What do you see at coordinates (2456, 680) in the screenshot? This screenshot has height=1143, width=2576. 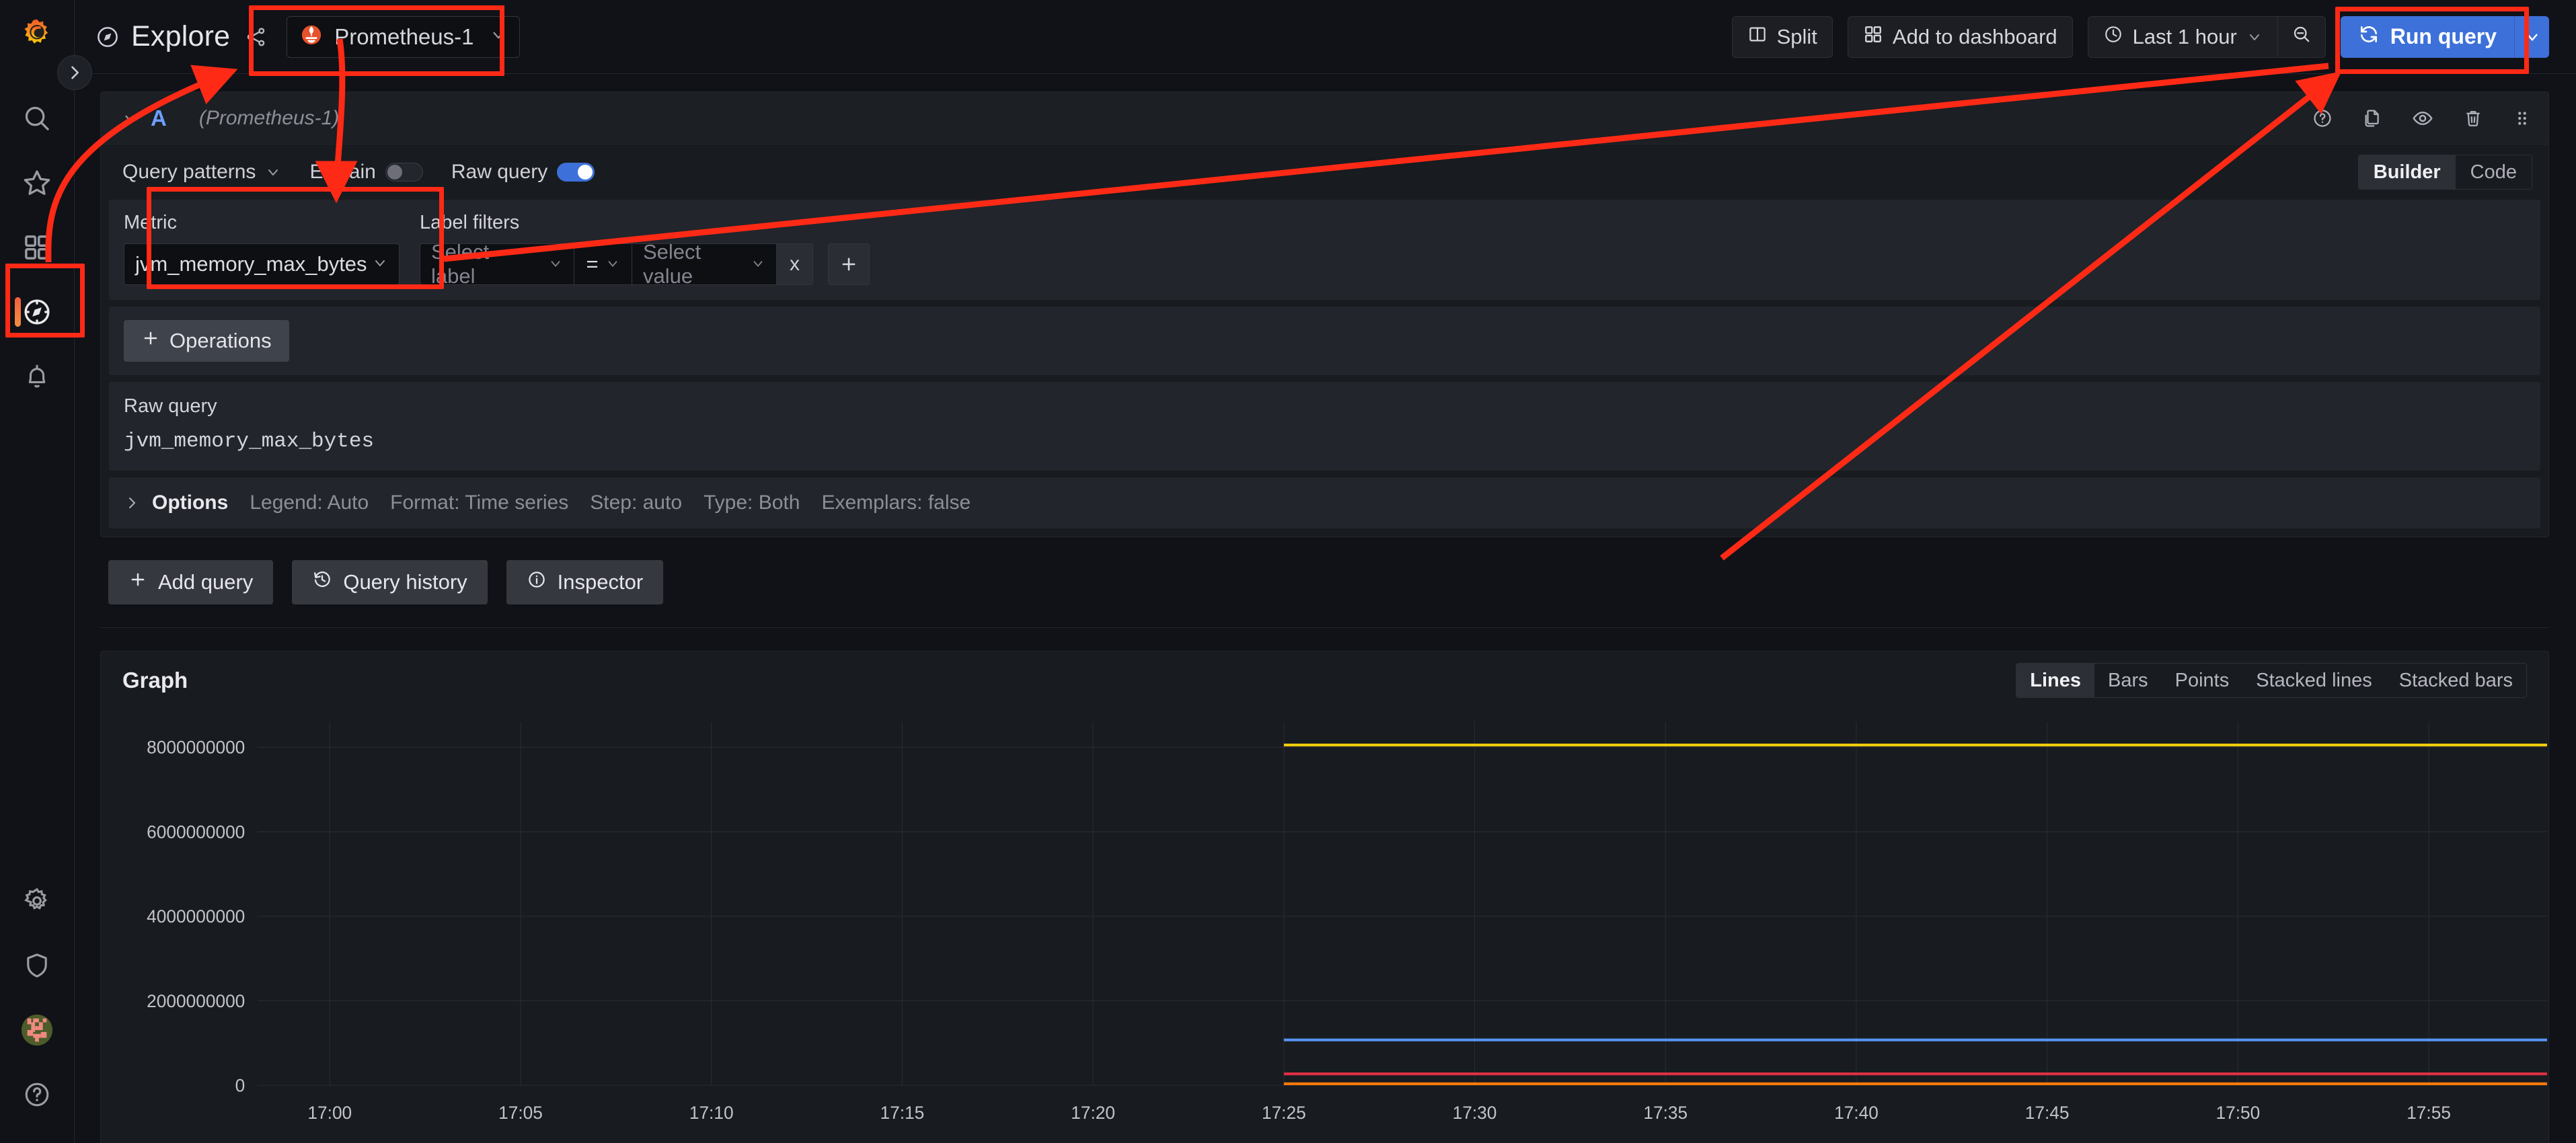 I see `vis-mode-stacked-bars: Stacked bars` at bounding box center [2456, 680].